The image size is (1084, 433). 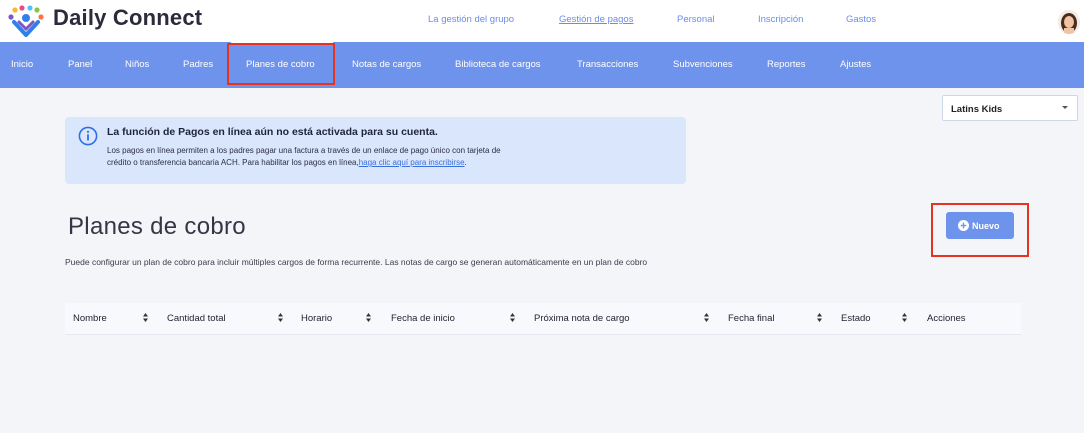 I want to click on toplink-payment-management: Gestión de pagos, so click(x=596, y=19).